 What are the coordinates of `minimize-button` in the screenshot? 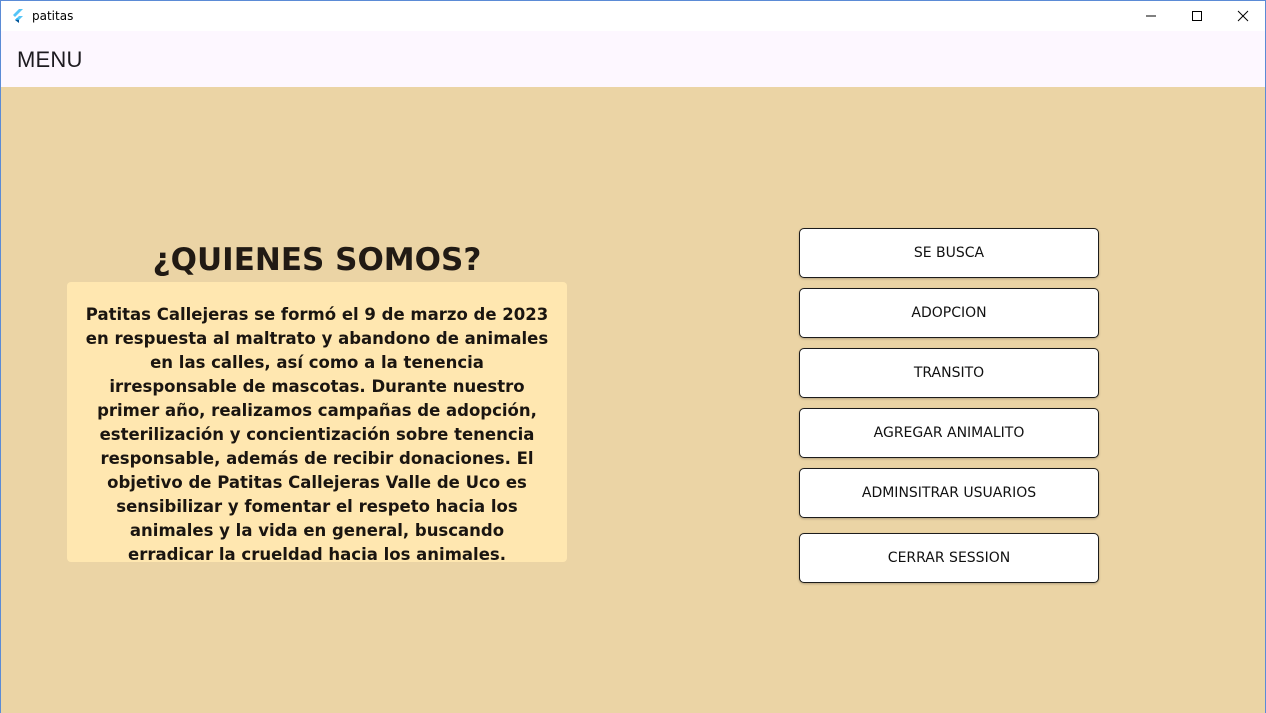 It's located at (1151, 16).